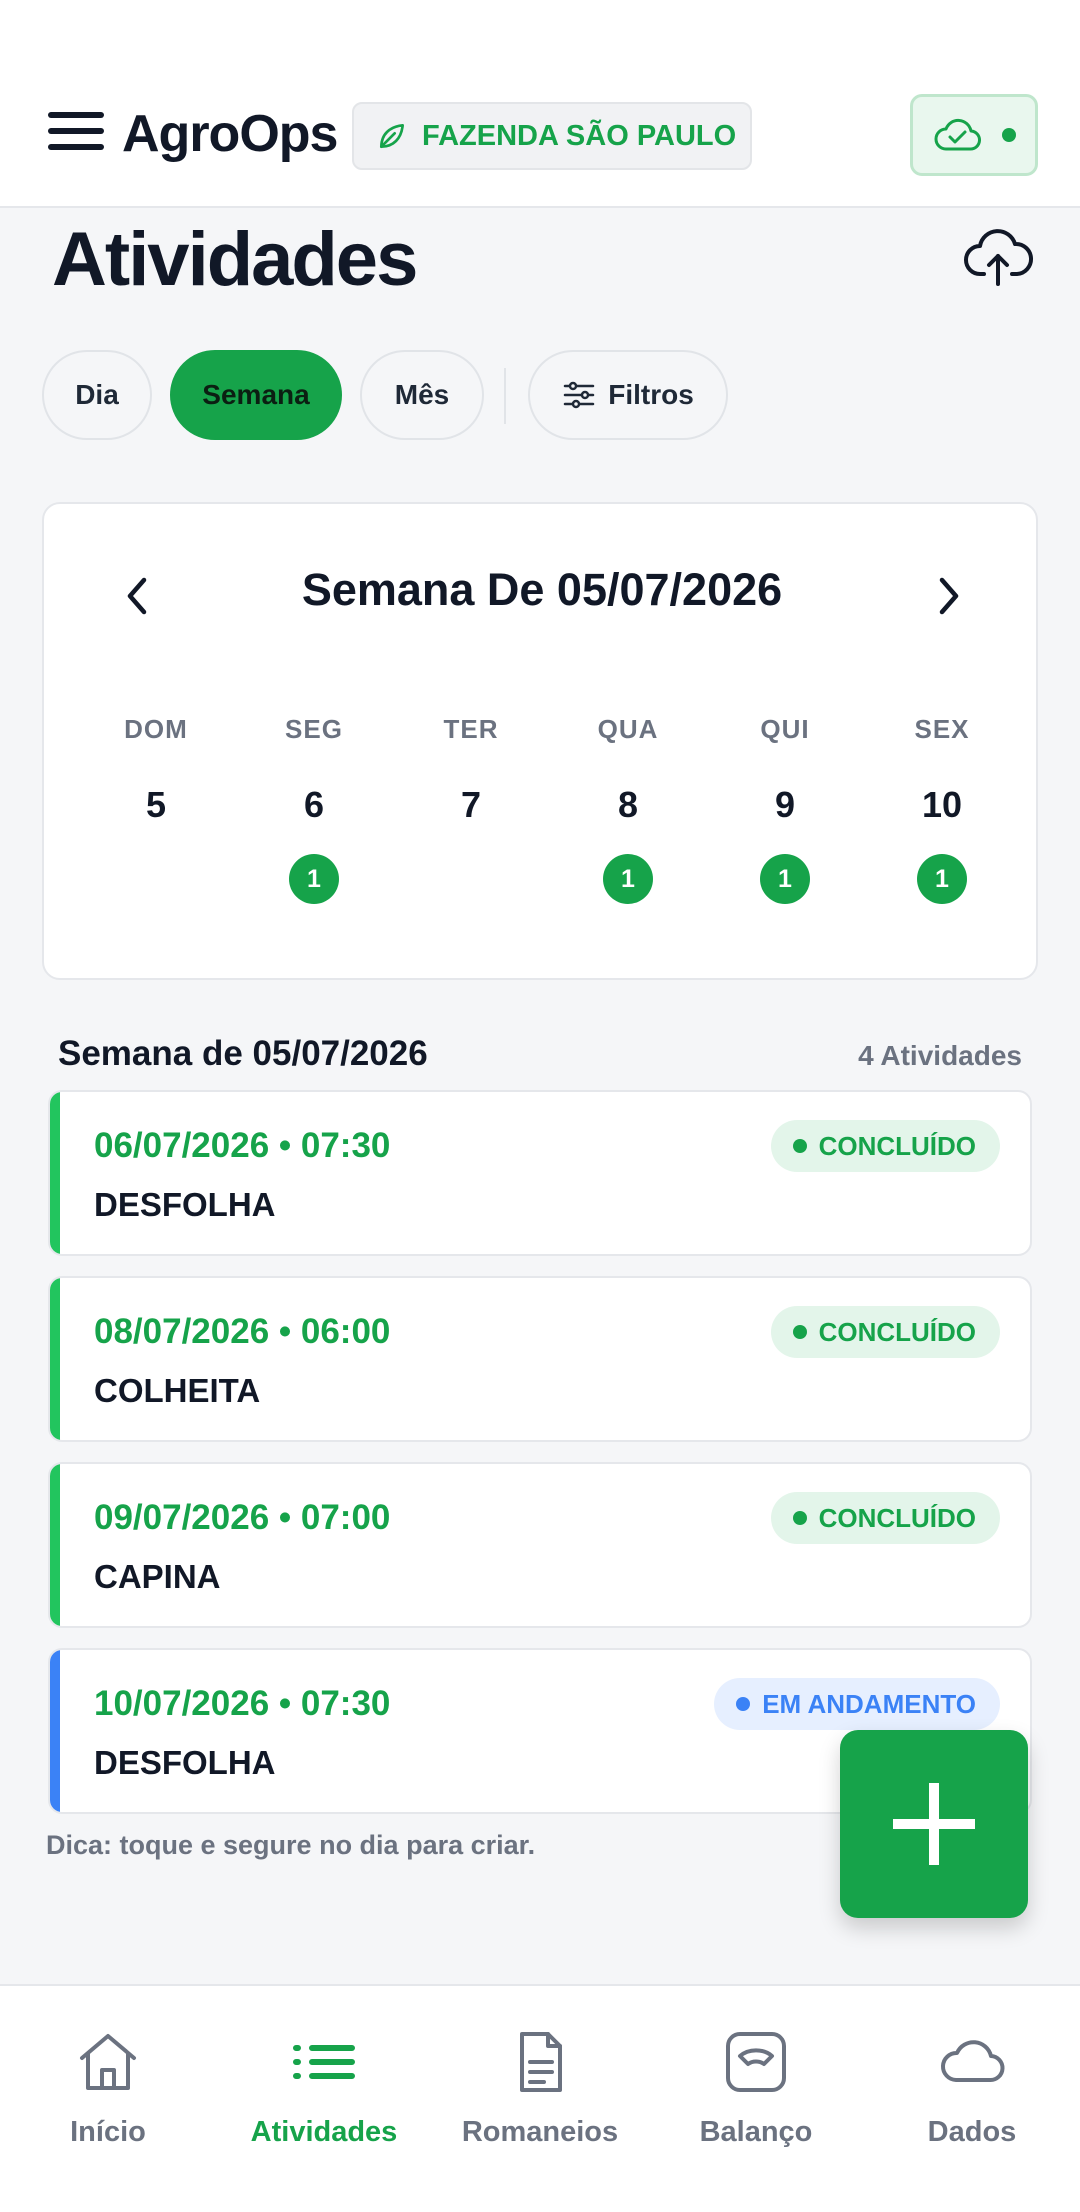  I want to click on app-bar: AgroOps FAZENDA SÃO PAULO, so click(540, 104).